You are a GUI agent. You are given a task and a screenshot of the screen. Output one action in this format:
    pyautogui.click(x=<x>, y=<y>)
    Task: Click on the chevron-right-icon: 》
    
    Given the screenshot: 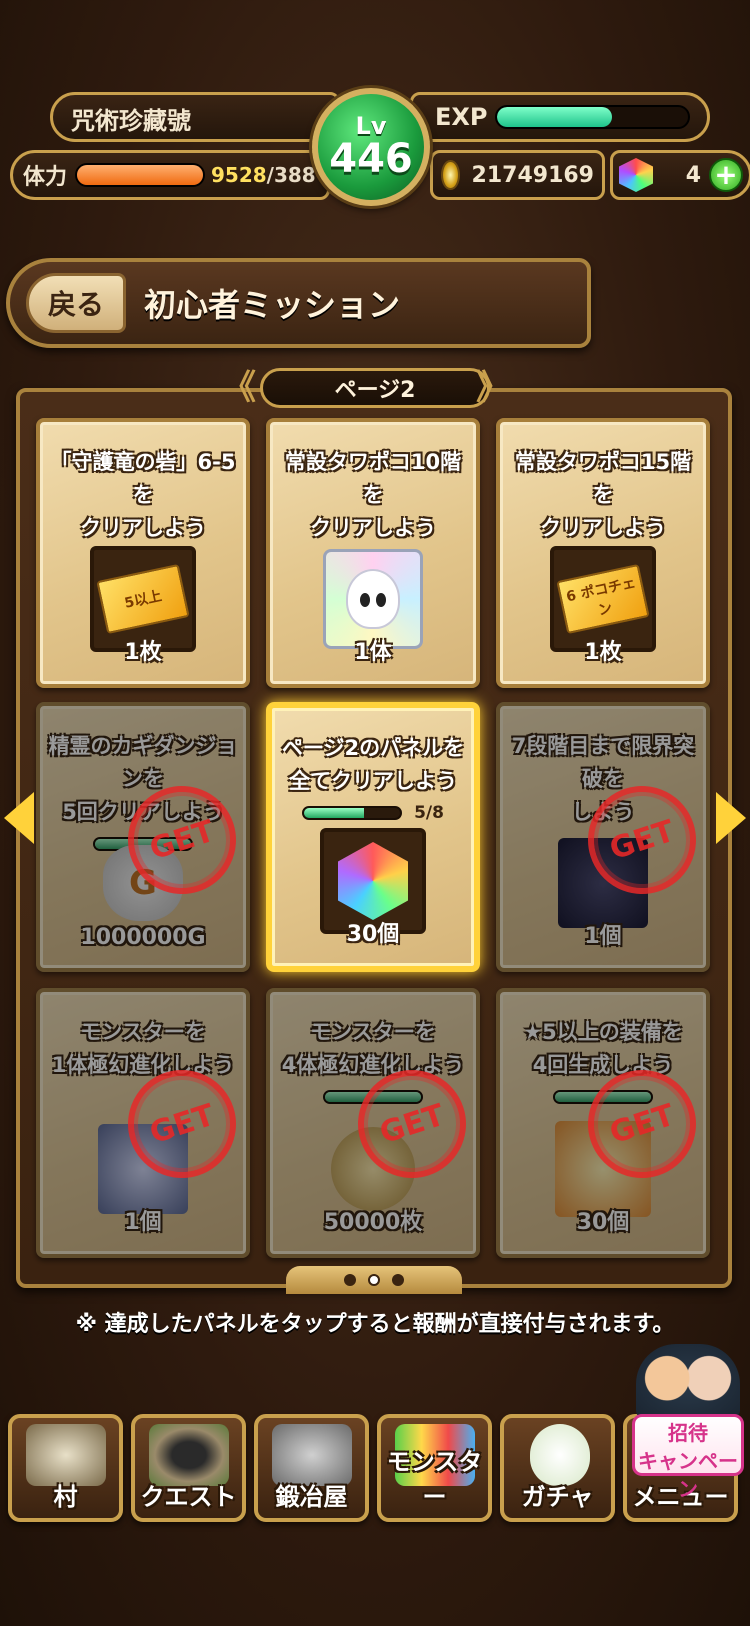 What is the action you would take?
    pyautogui.click(x=493, y=388)
    